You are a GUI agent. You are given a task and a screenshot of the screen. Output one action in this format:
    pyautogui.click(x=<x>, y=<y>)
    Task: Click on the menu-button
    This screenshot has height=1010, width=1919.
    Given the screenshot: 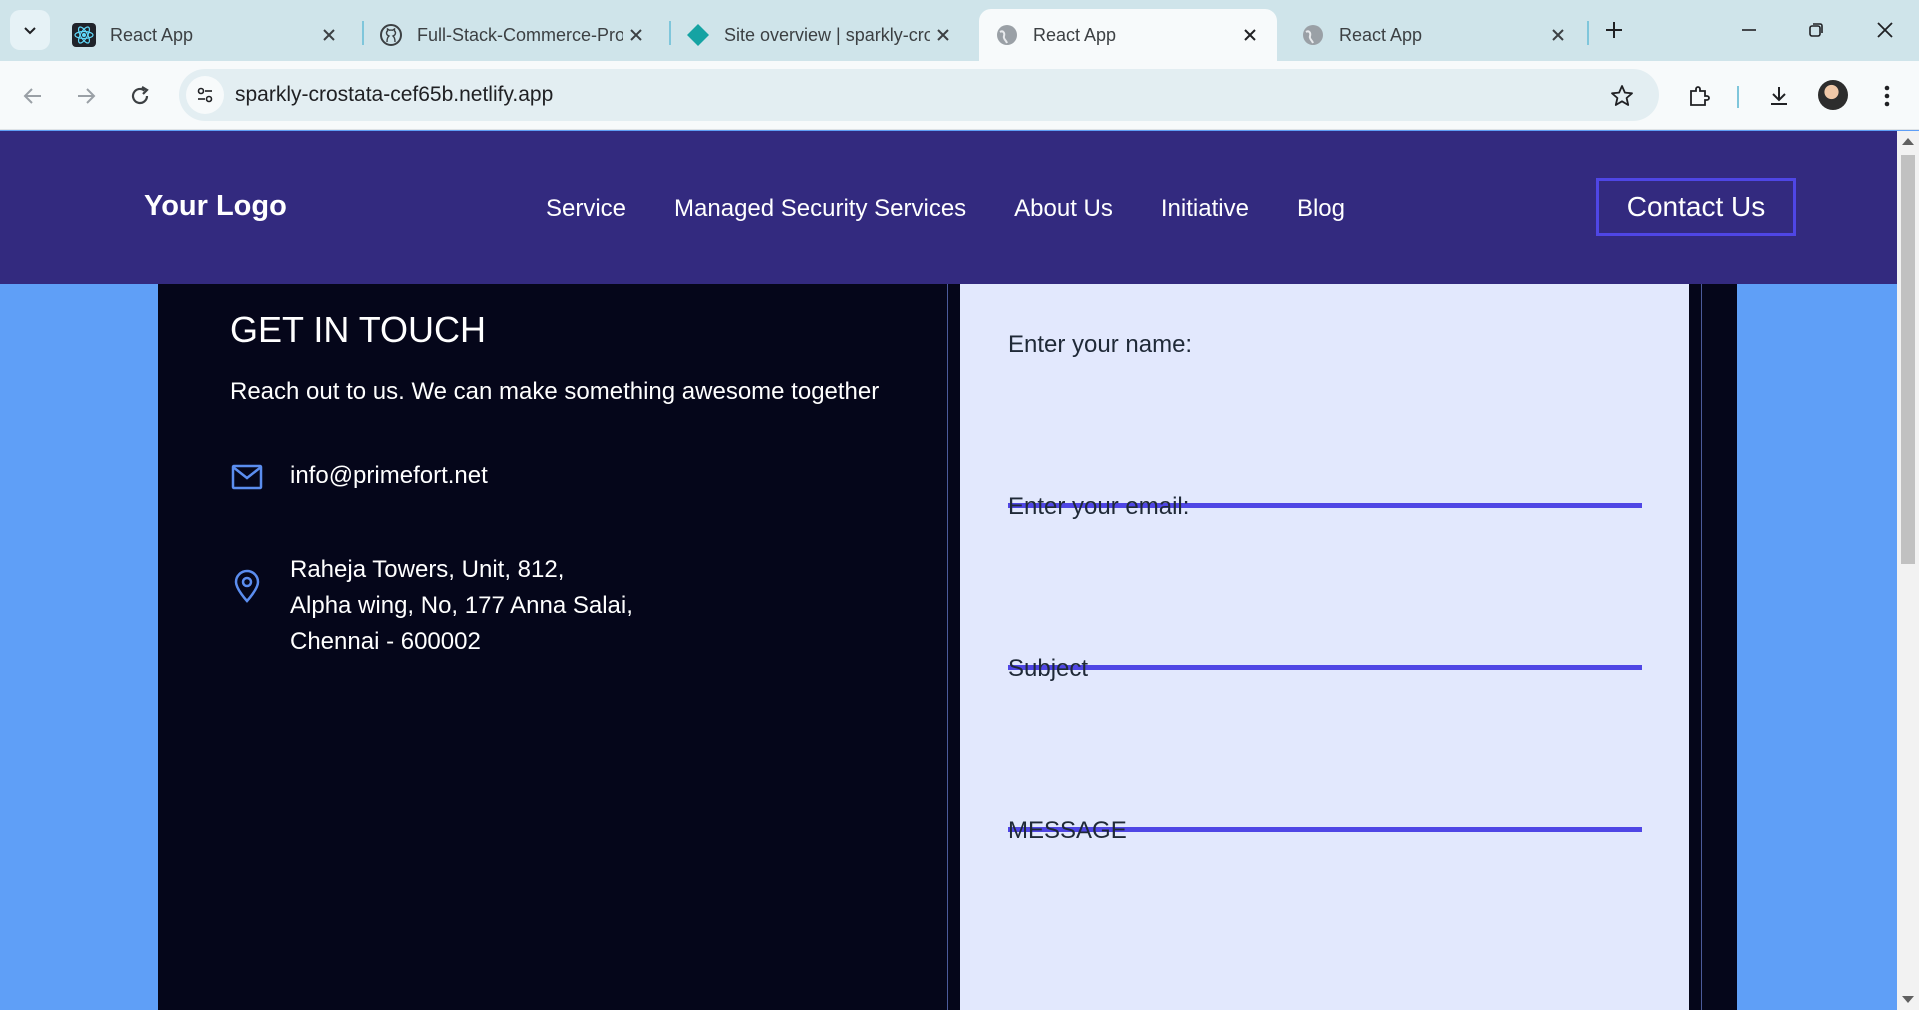 What is the action you would take?
    pyautogui.click(x=1887, y=96)
    